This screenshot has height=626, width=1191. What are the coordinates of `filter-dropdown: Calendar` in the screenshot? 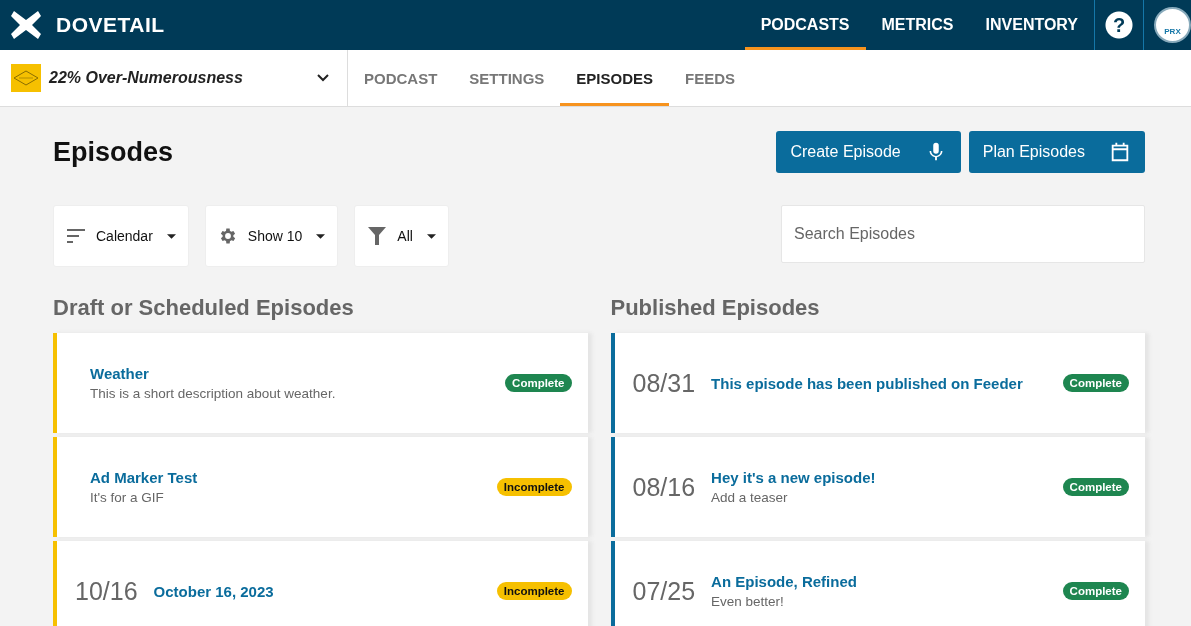 It's located at (121, 236).